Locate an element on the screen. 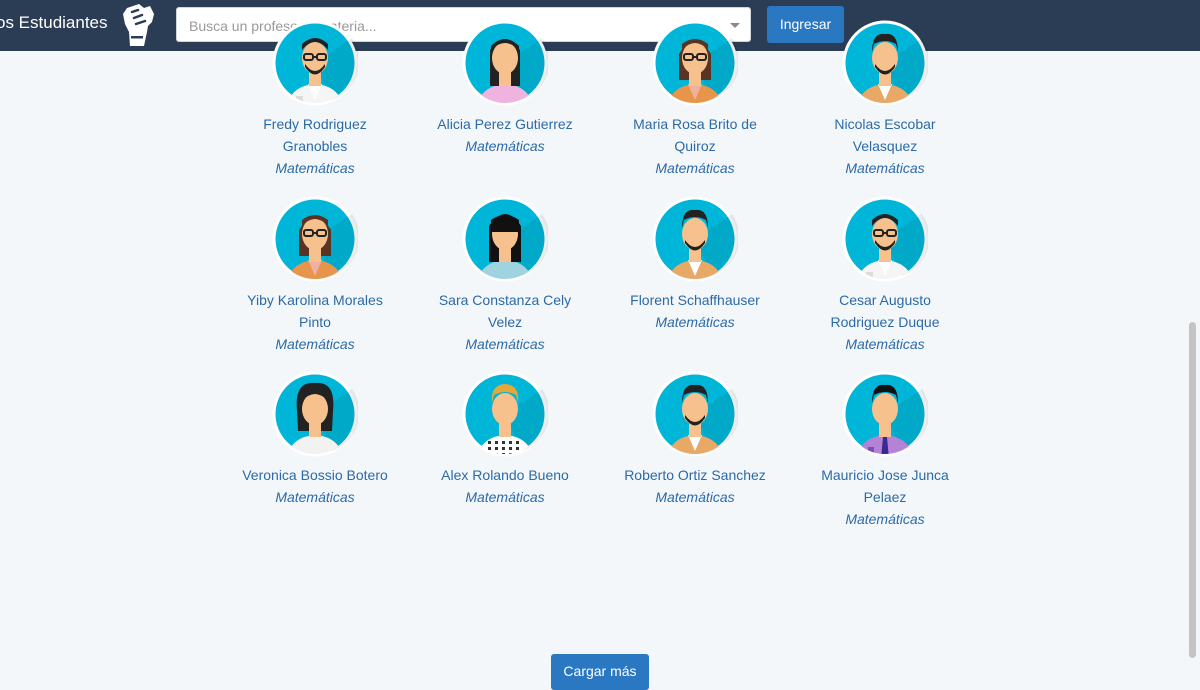 This screenshot has width=1200, height=690. login-button: Ingresar is located at coordinates (805, 24).